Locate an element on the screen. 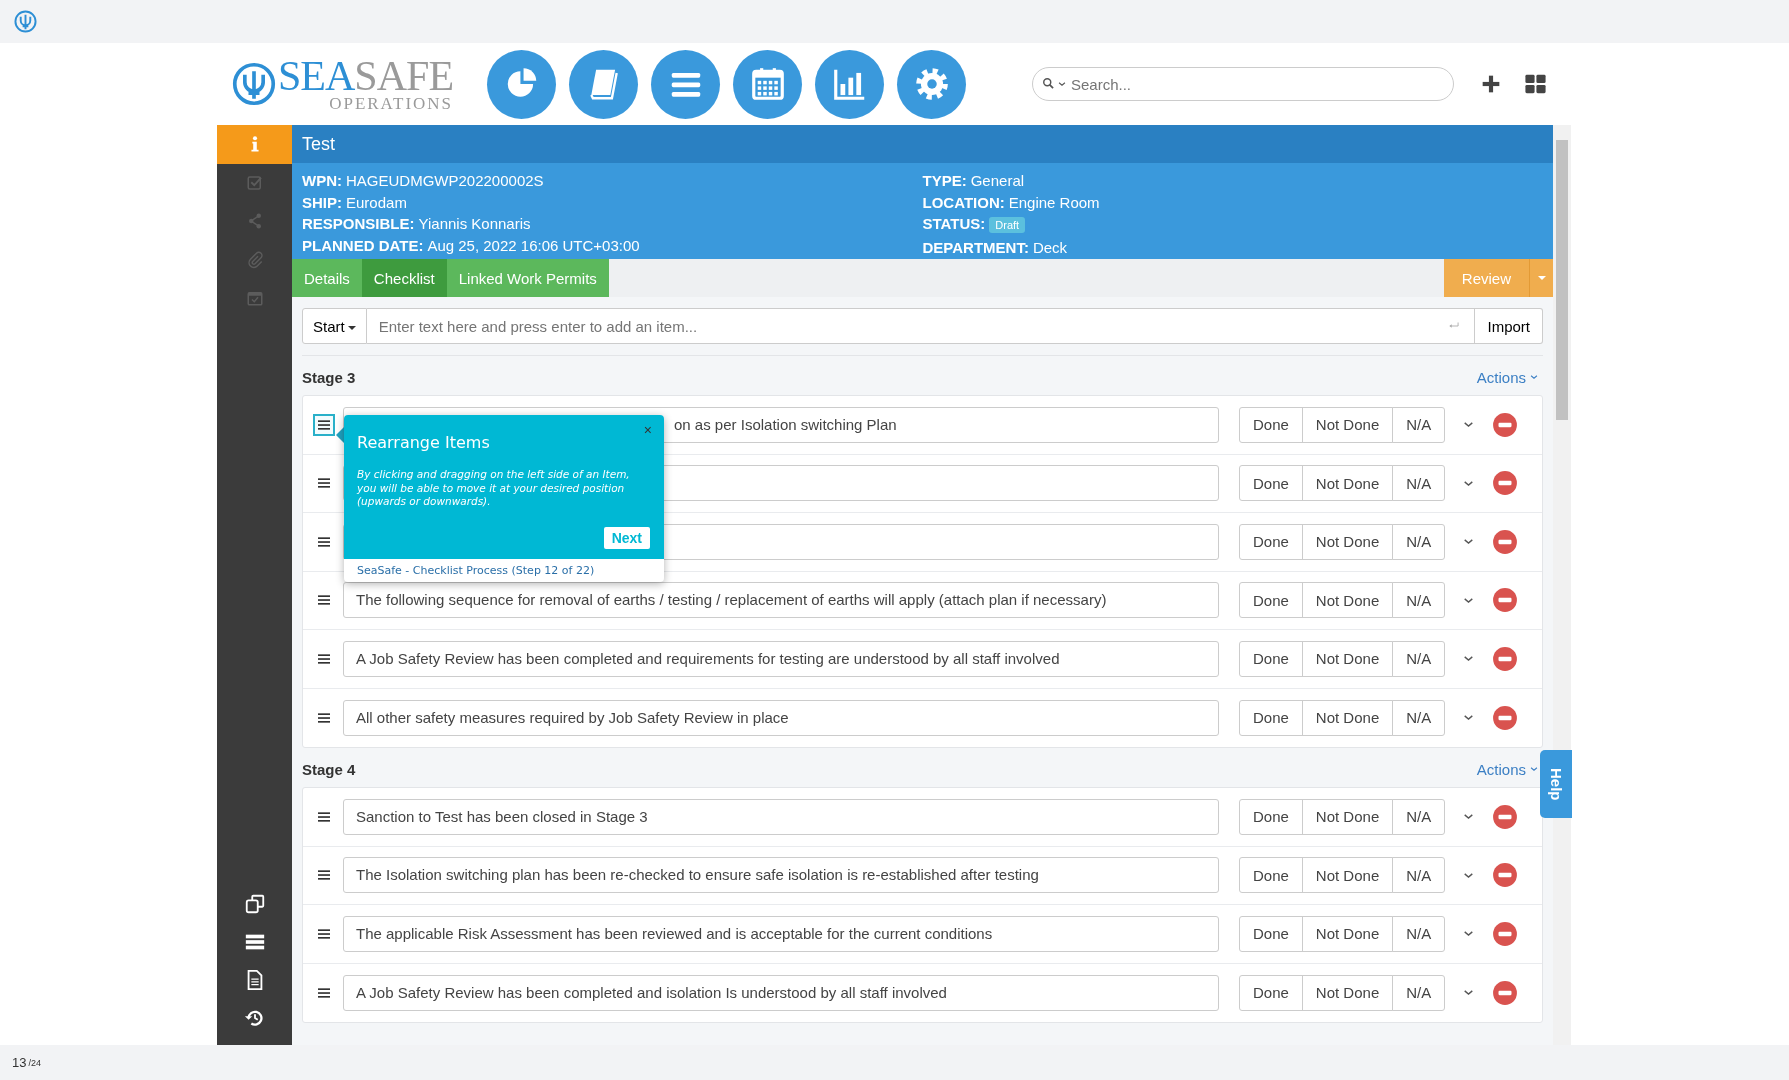 This screenshot has width=1789, height=1080. page-total: /24 is located at coordinates (34, 1062).